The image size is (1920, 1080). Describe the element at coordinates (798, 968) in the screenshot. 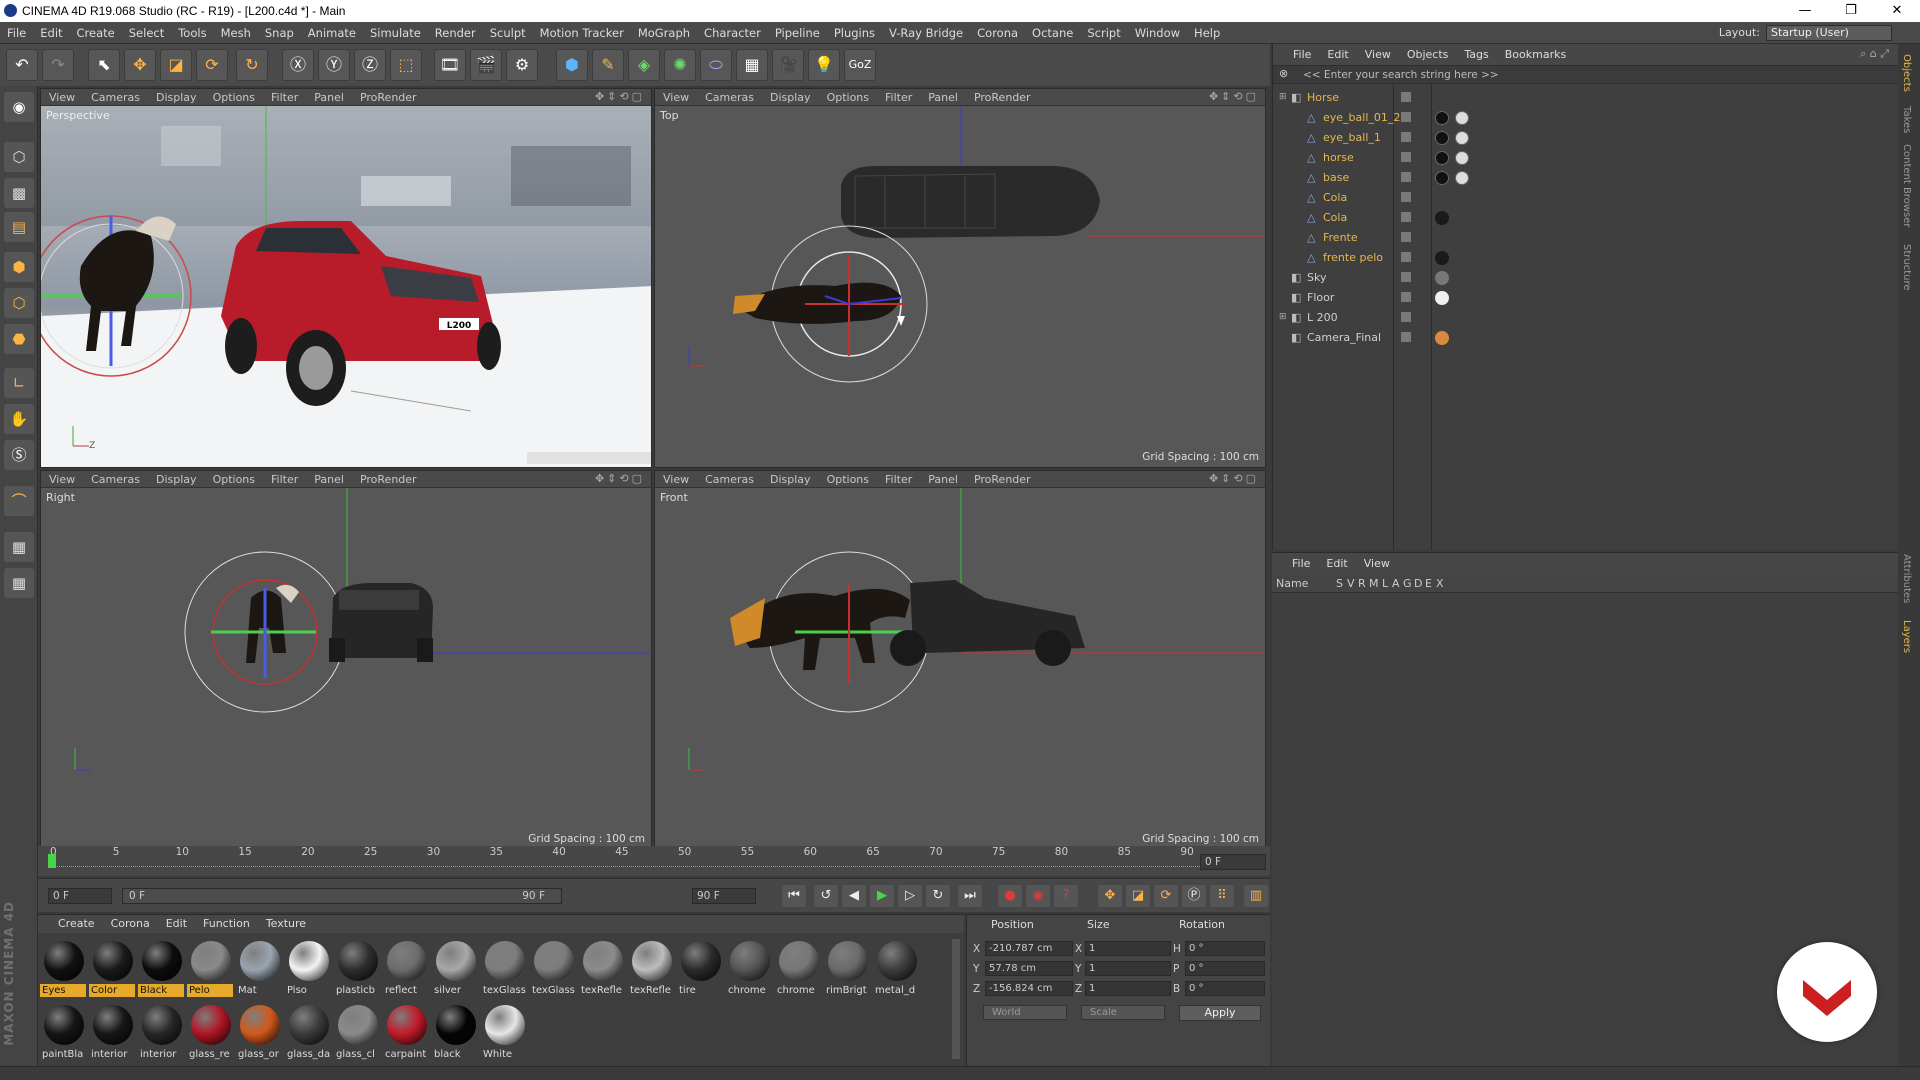

I see `material-swatch: chrome` at that location.